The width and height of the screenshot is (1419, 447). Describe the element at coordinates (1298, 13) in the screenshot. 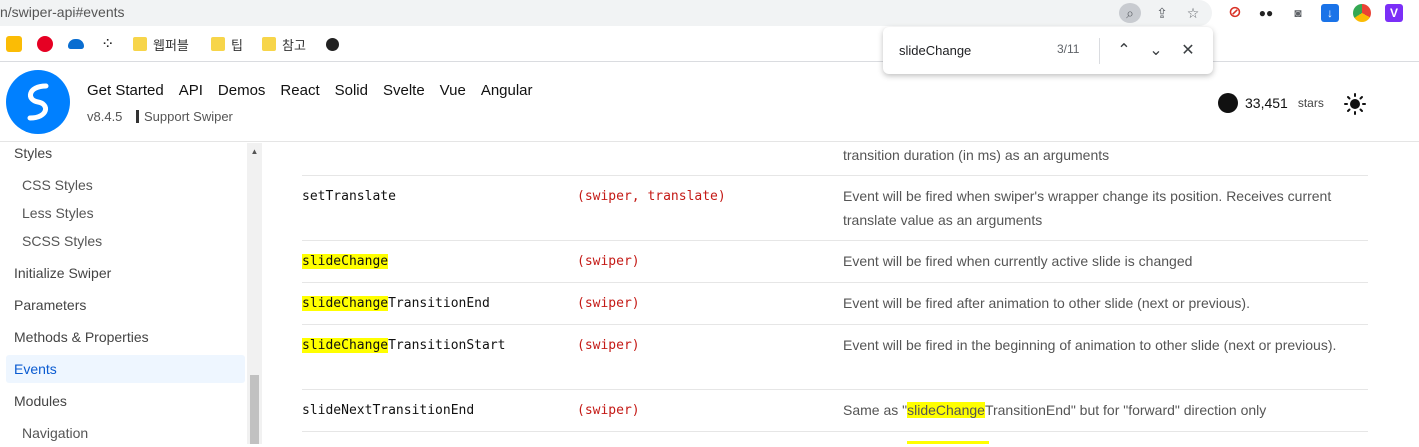

I see `camera-extension-icon: ◙` at that location.